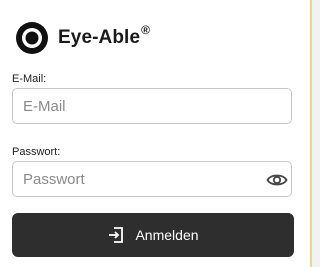  Describe the element at coordinates (167, 235) in the screenshot. I see `login-button-label: Anmelden` at that location.